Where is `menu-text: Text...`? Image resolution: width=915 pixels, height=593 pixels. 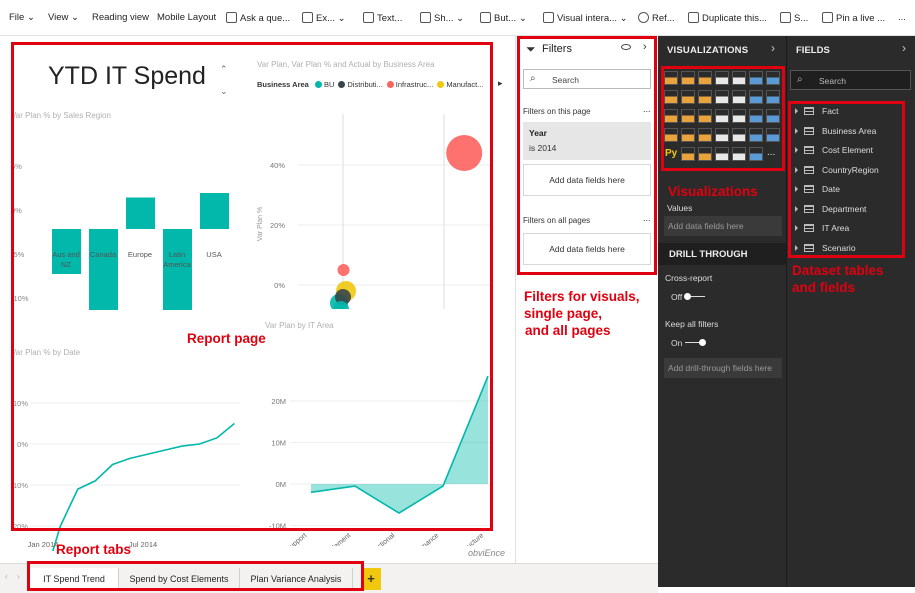 menu-text: Text... is located at coordinates (382, 18).